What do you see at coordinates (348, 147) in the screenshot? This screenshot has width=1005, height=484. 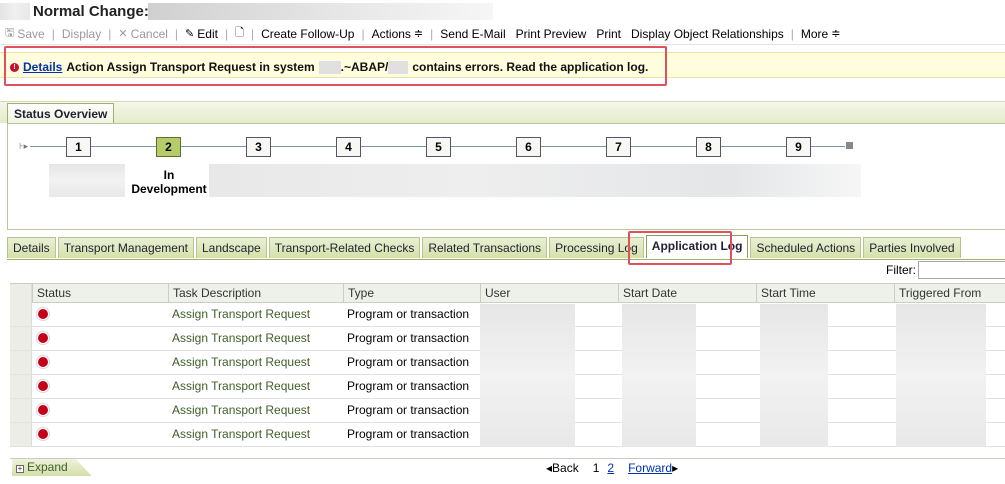 I see `status-step-4: 4` at bounding box center [348, 147].